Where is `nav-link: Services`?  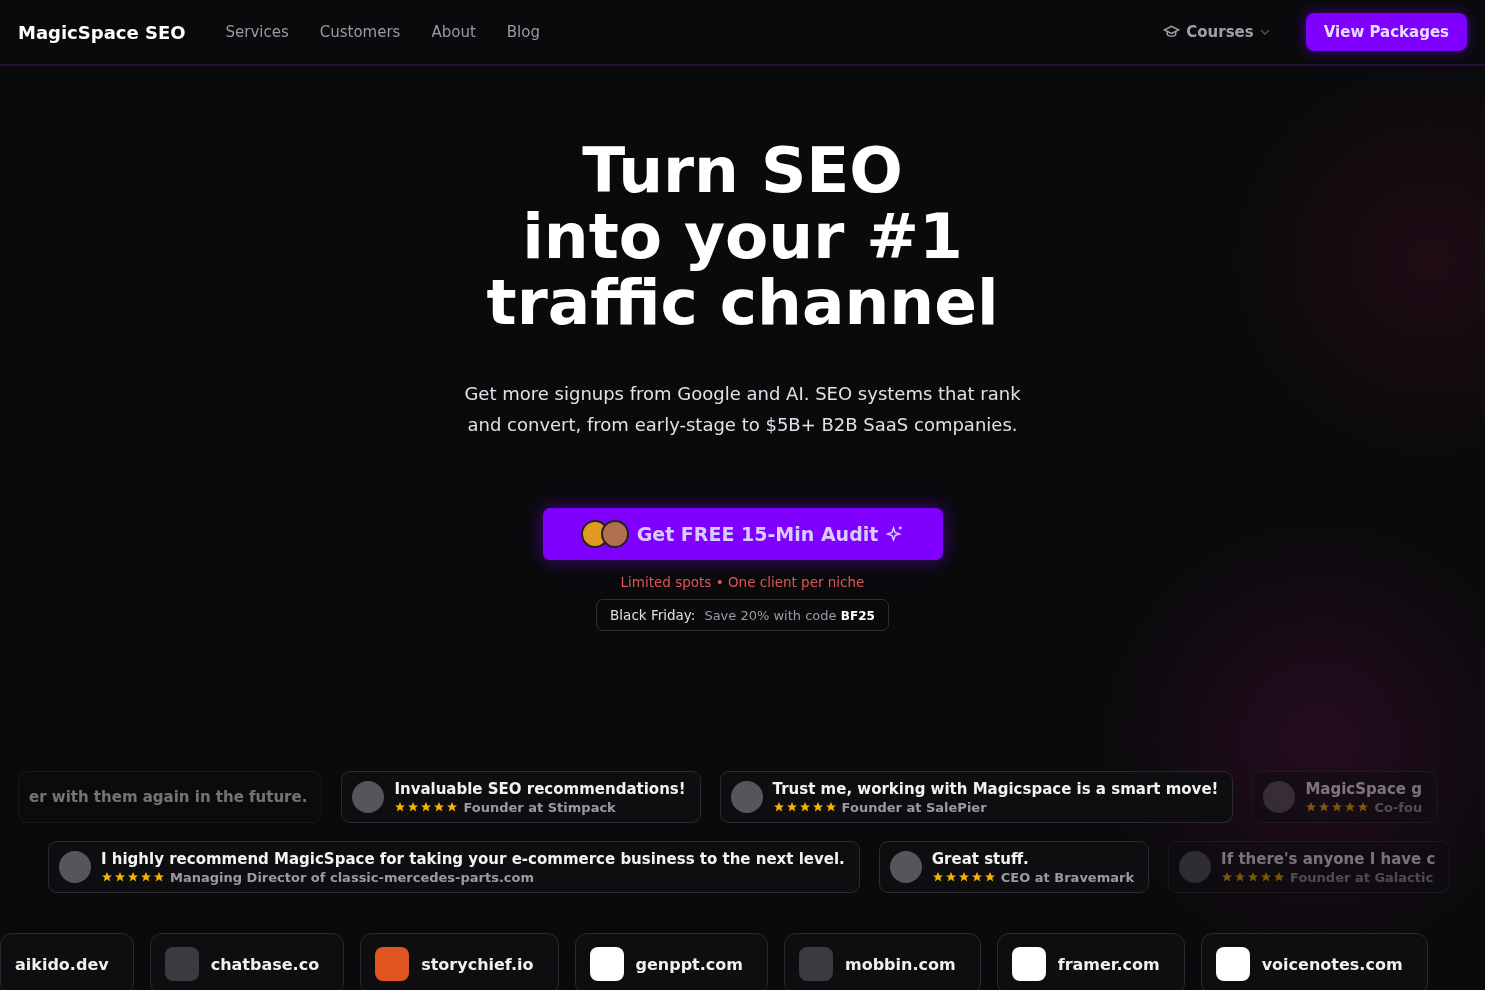
nav-link: Services is located at coordinates (257, 32).